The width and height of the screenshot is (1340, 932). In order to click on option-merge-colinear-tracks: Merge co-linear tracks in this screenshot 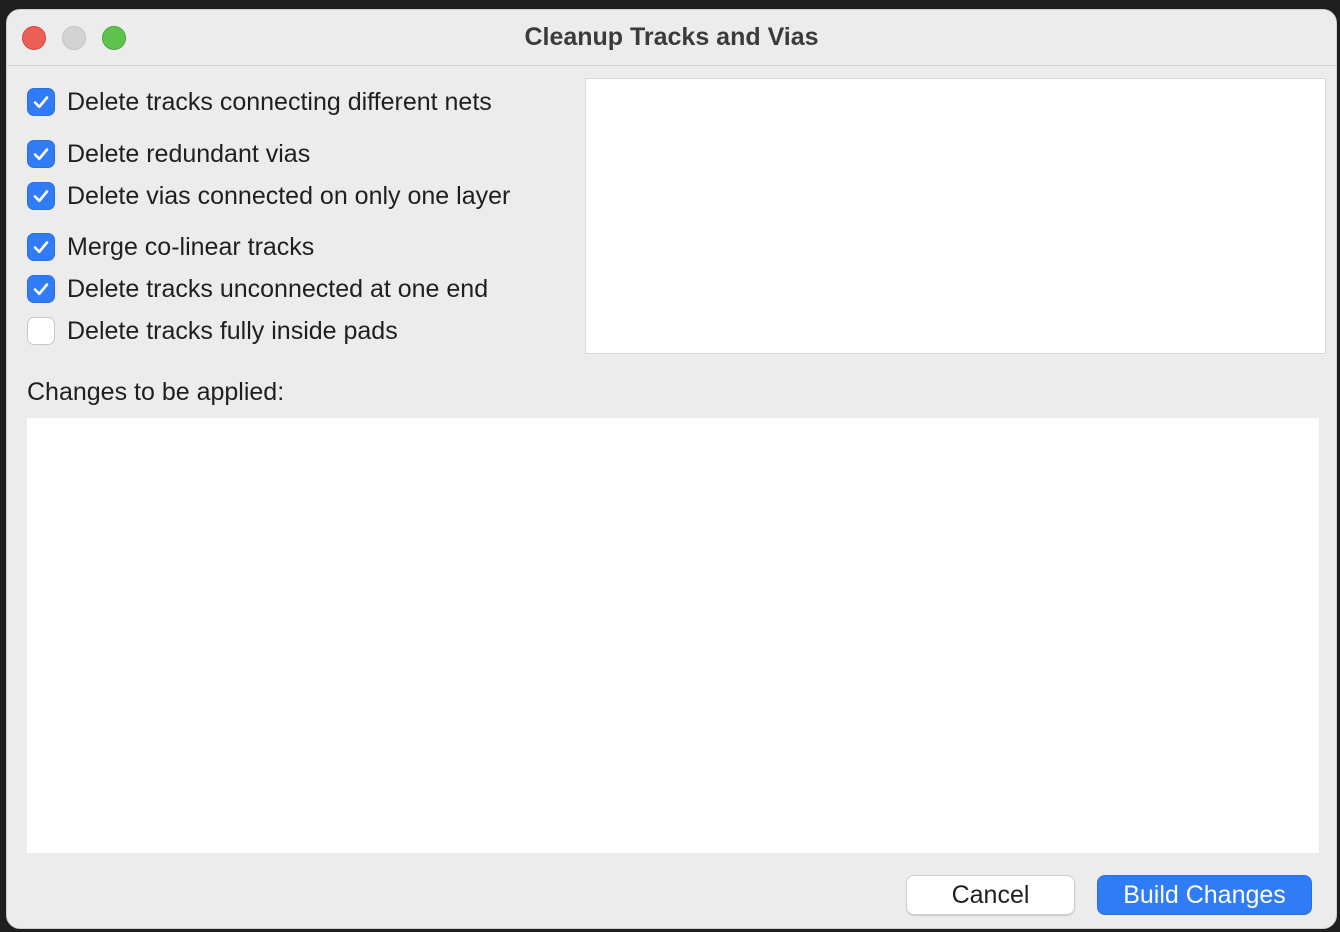, I will do `click(170, 247)`.